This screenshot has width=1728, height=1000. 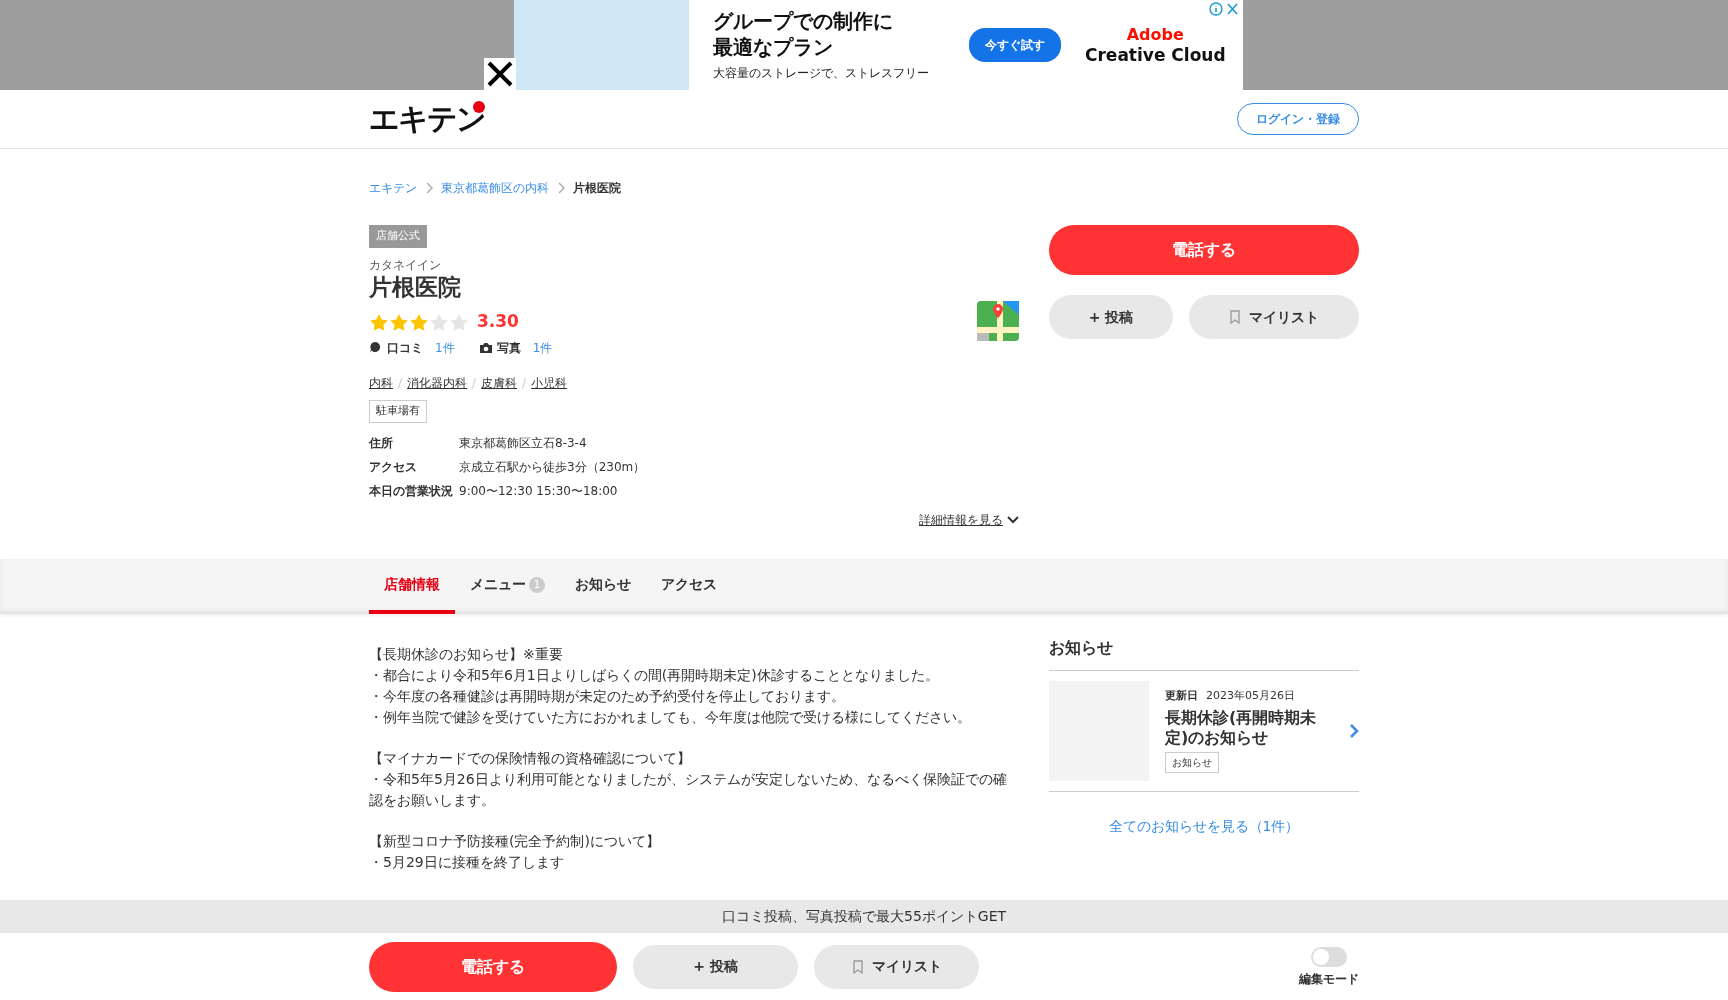 I want to click on rating-score: 3.30, so click(x=498, y=322).